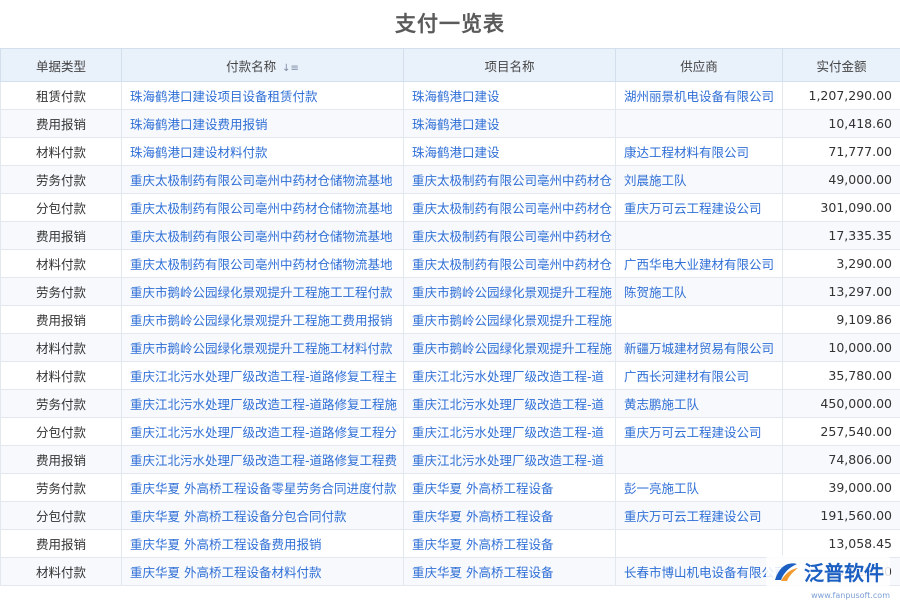 The image size is (900, 600). What do you see at coordinates (262, 347) in the screenshot?
I see `cell-payment-name-link: 重庆市鹅岭公园绿化景观提升工程施工材料付款` at bounding box center [262, 347].